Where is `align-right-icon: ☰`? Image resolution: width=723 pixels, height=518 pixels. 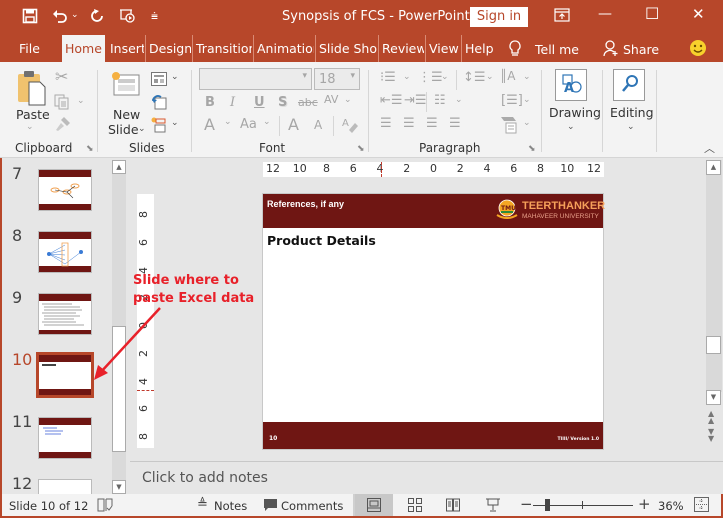
align-right-icon: ☰ is located at coordinates (432, 123).